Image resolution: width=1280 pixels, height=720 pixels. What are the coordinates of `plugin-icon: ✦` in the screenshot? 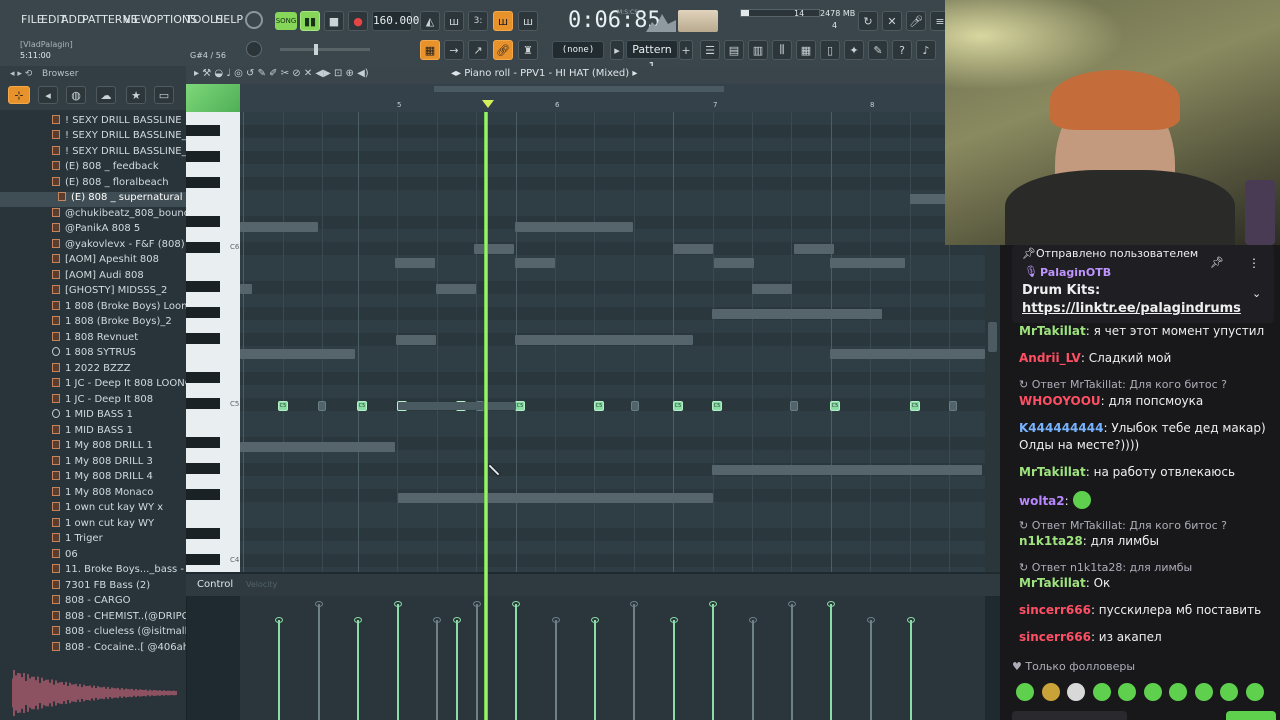 It's located at (854, 50).